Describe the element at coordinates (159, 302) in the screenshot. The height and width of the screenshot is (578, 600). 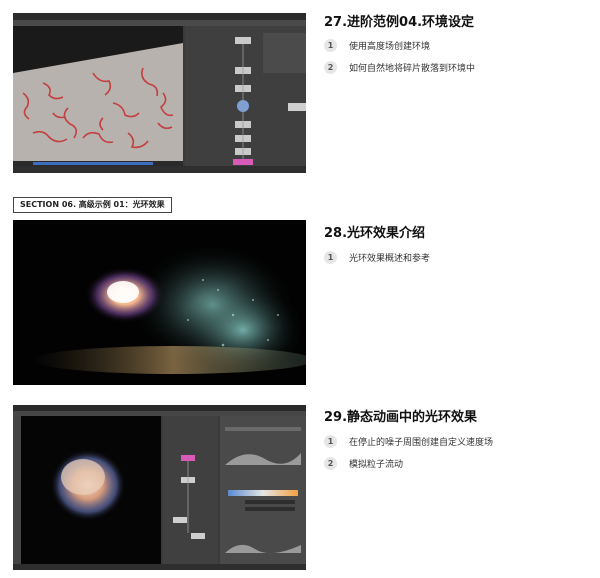
I see `lesson-28-thumbnail` at that location.